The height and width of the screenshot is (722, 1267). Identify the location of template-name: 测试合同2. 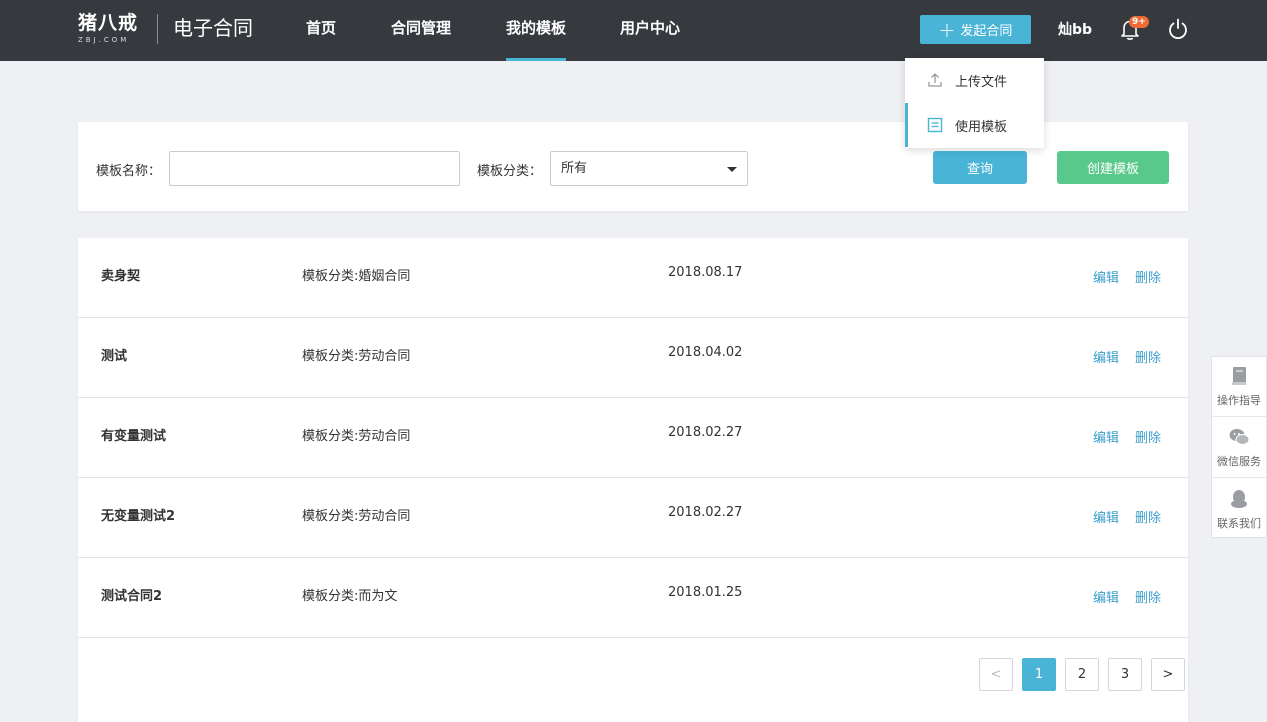
(132, 596).